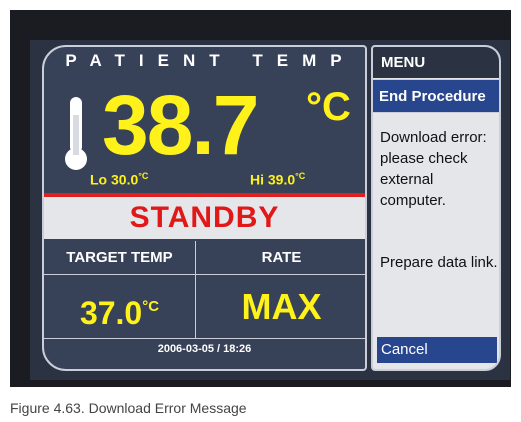 The height and width of the screenshot is (422, 521). I want to click on patient-temp-value: 38.7, so click(180, 125).